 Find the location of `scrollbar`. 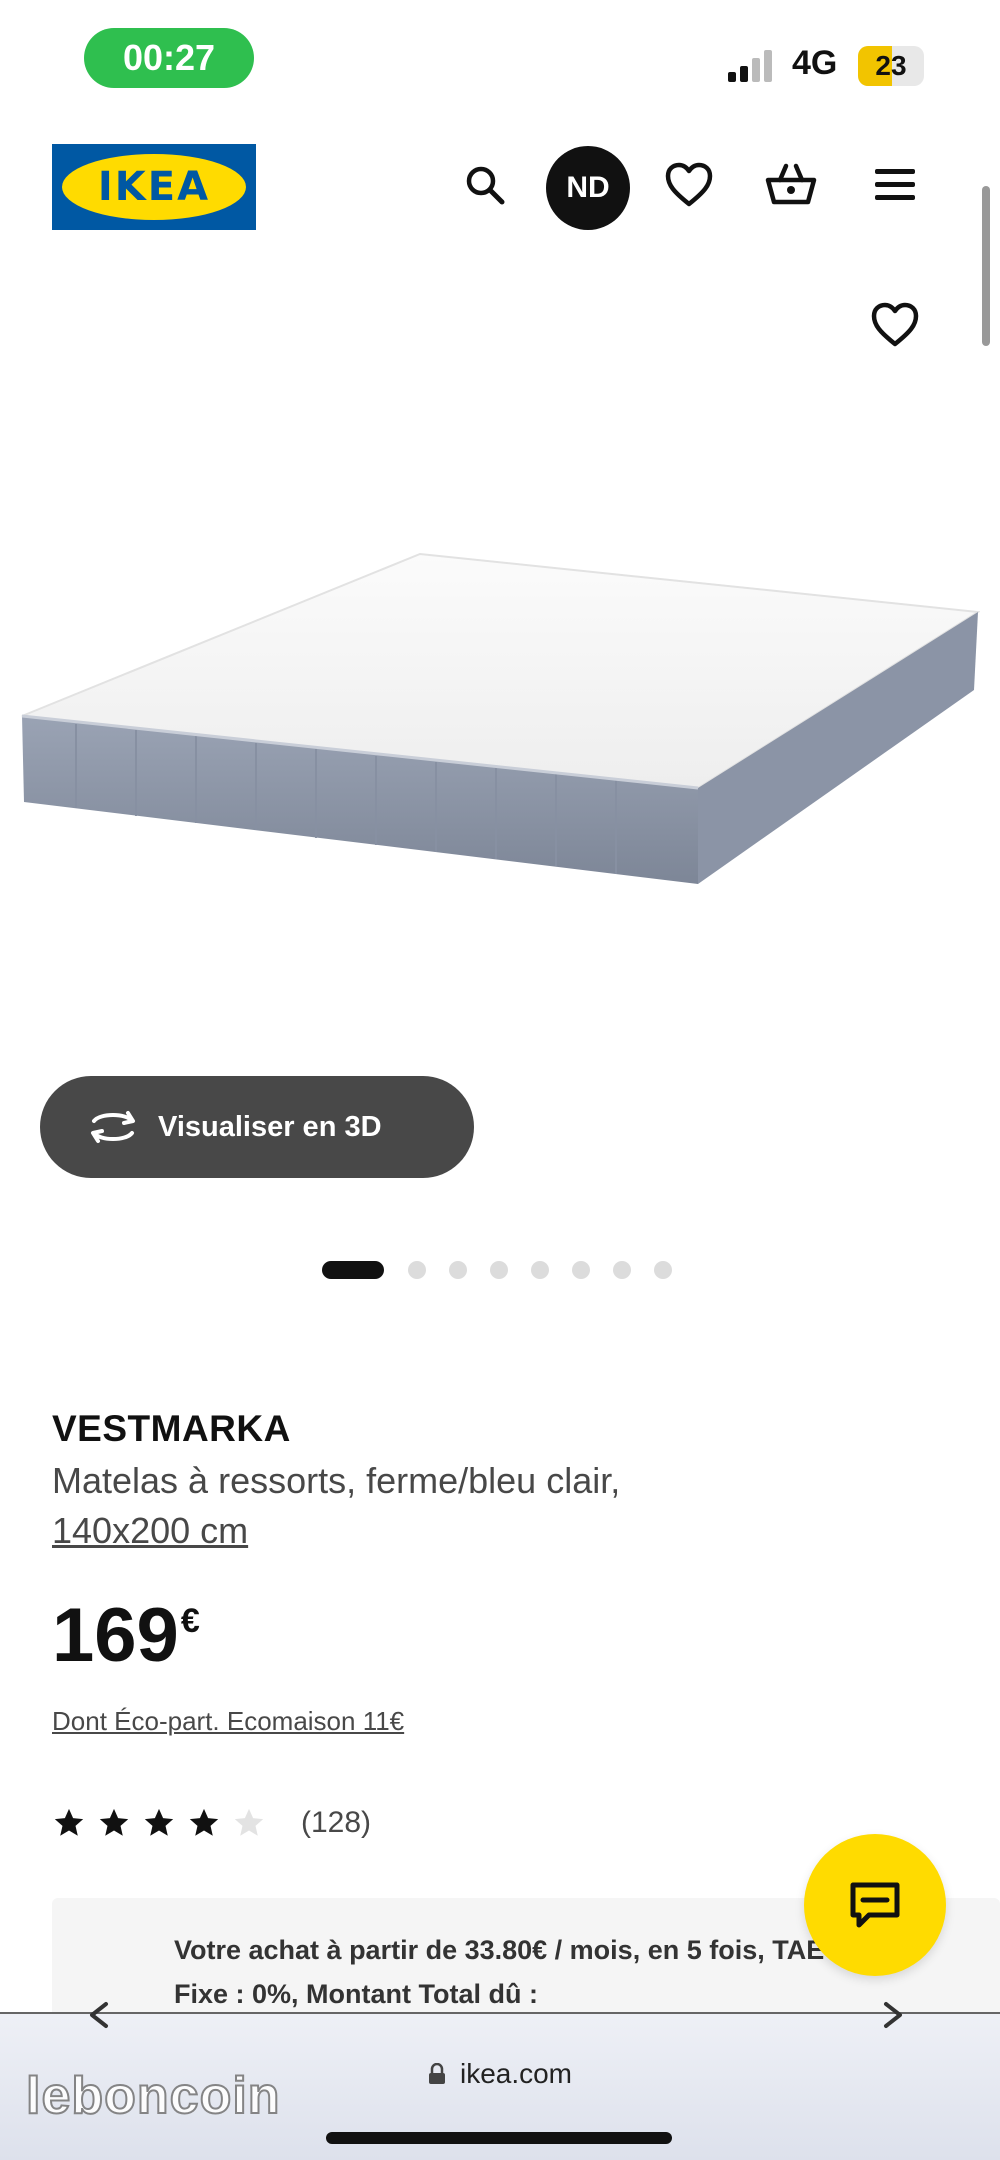

scrollbar is located at coordinates (986, 266).